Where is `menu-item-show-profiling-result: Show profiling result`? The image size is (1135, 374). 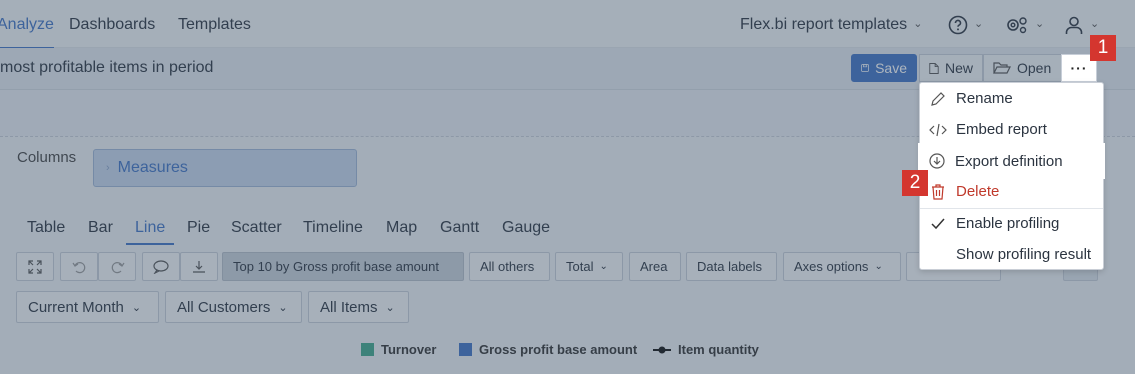 menu-item-show-profiling-result: Show profiling result is located at coordinates (1011, 254).